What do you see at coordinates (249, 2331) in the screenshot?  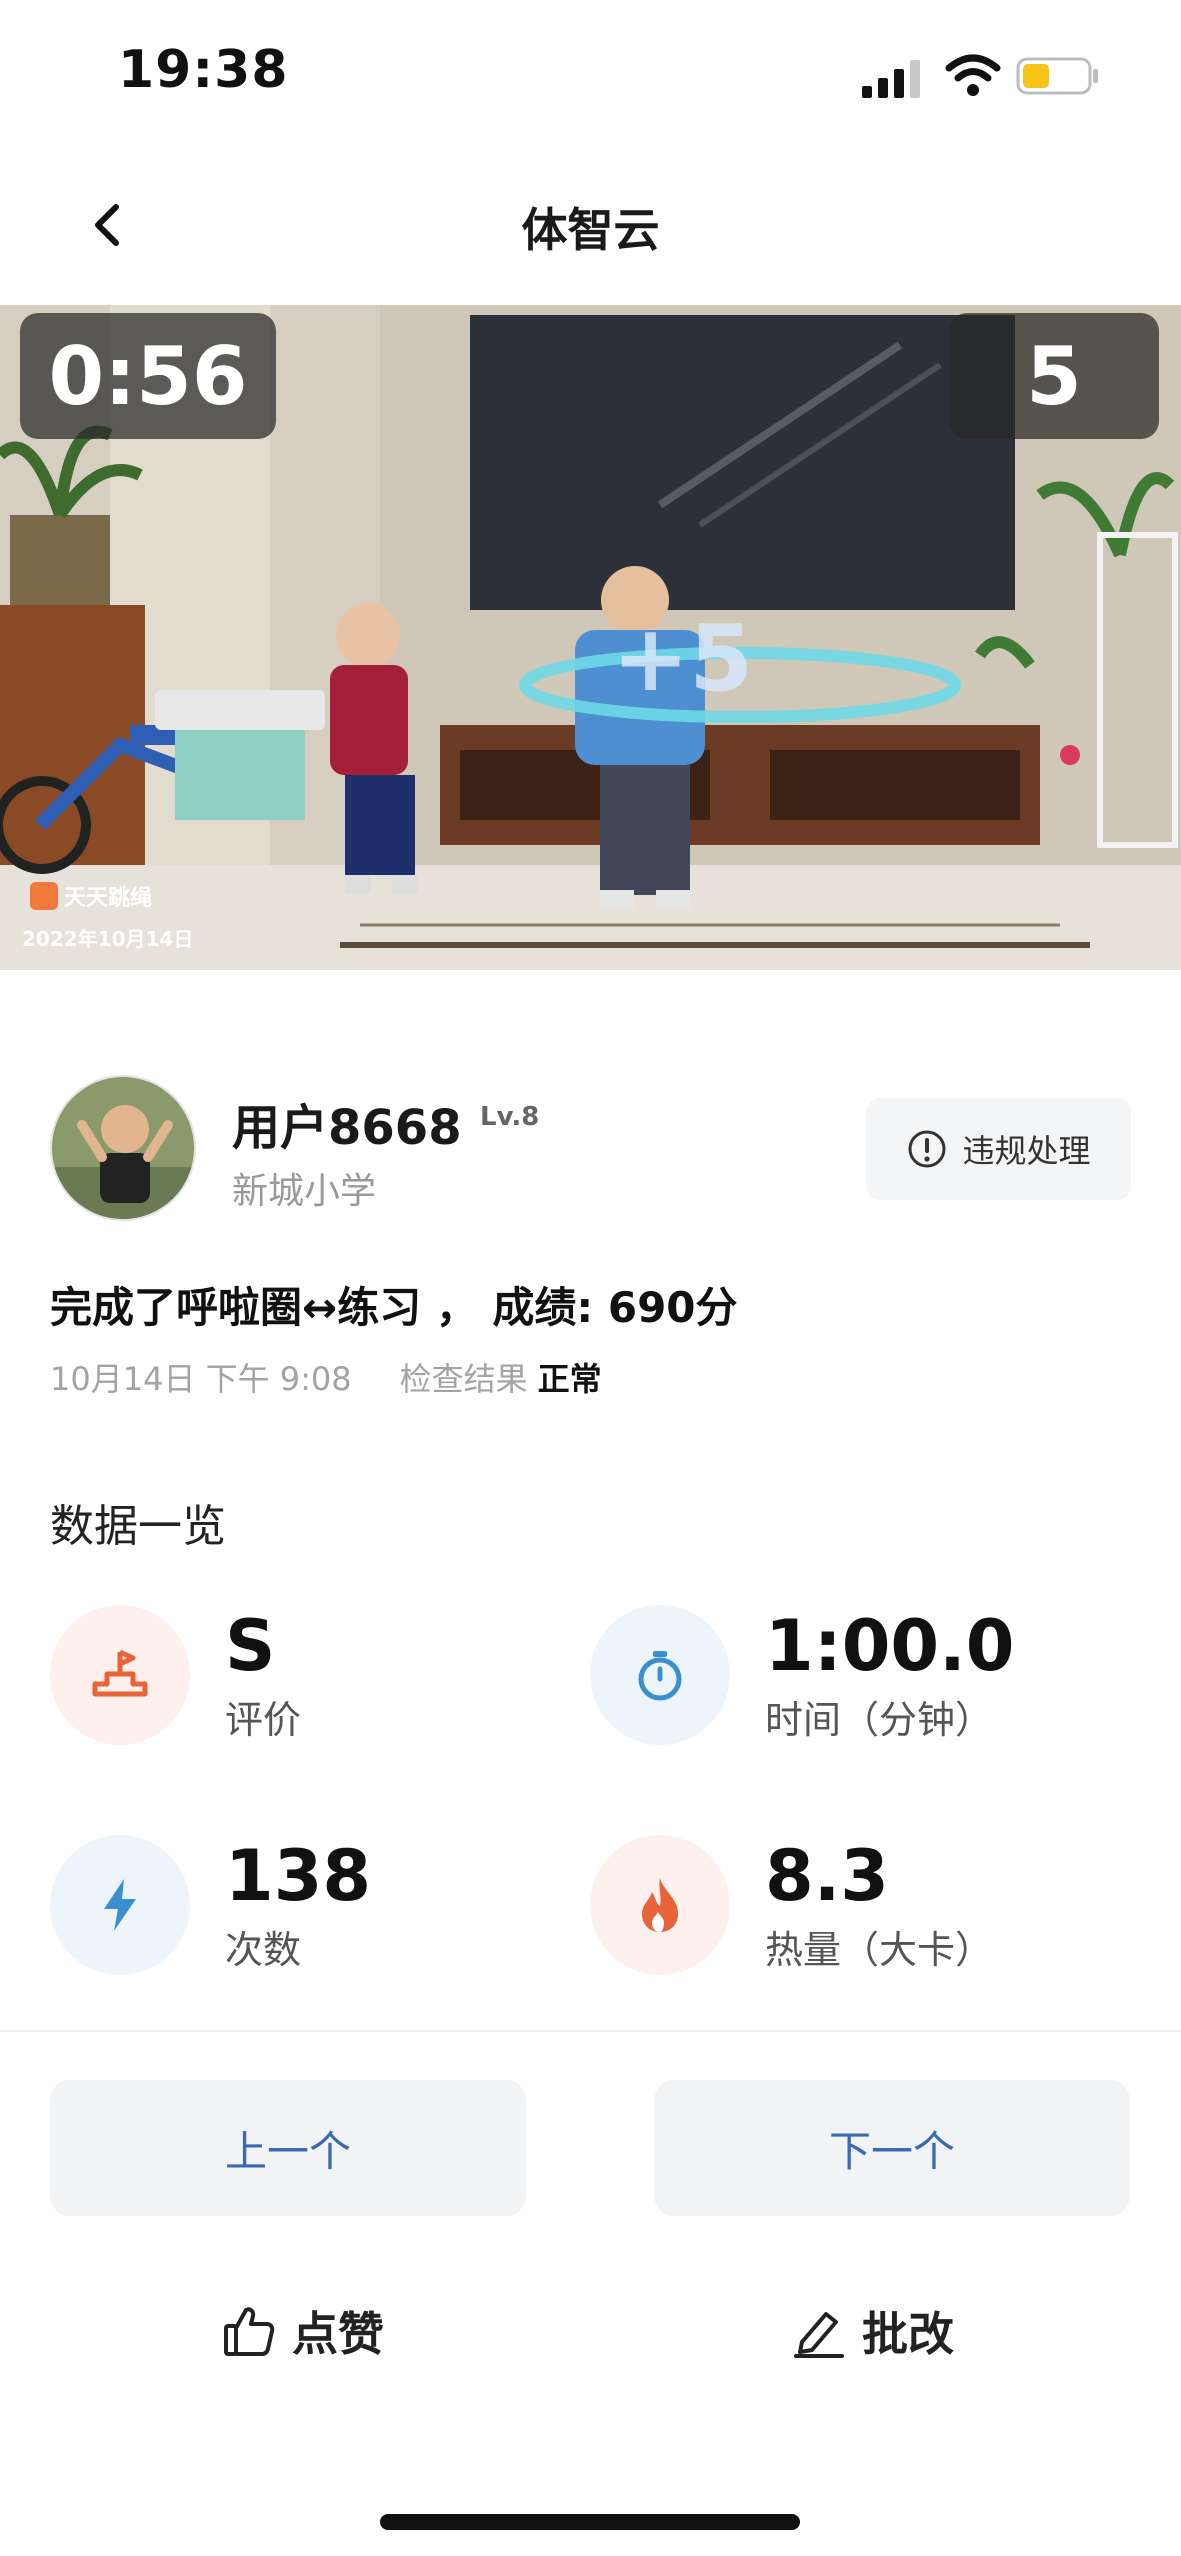 I see `thumbs-up-icon` at bounding box center [249, 2331].